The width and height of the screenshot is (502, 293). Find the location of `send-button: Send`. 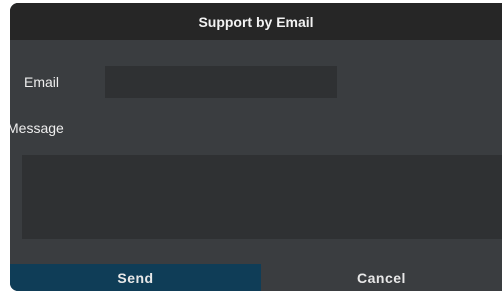

send-button: Send is located at coordinates (135, 277).